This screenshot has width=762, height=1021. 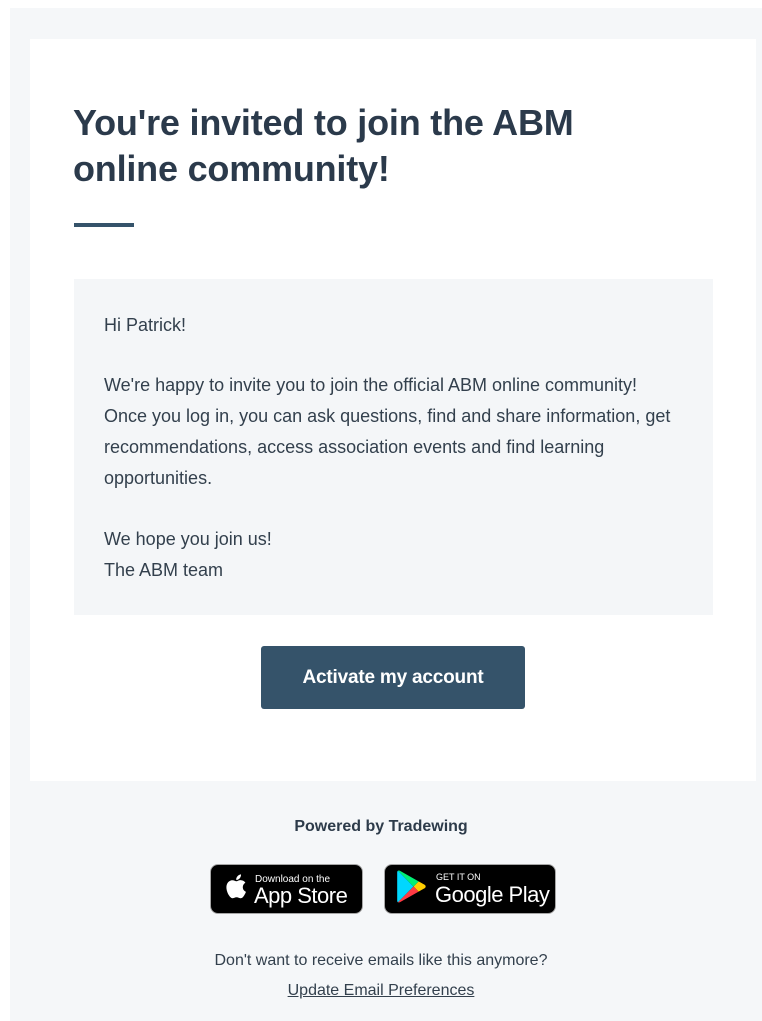 What do you see at coordinates (412, 889) in the screenshot?
I see `google-play-icon` at bounding box center [412, 889].